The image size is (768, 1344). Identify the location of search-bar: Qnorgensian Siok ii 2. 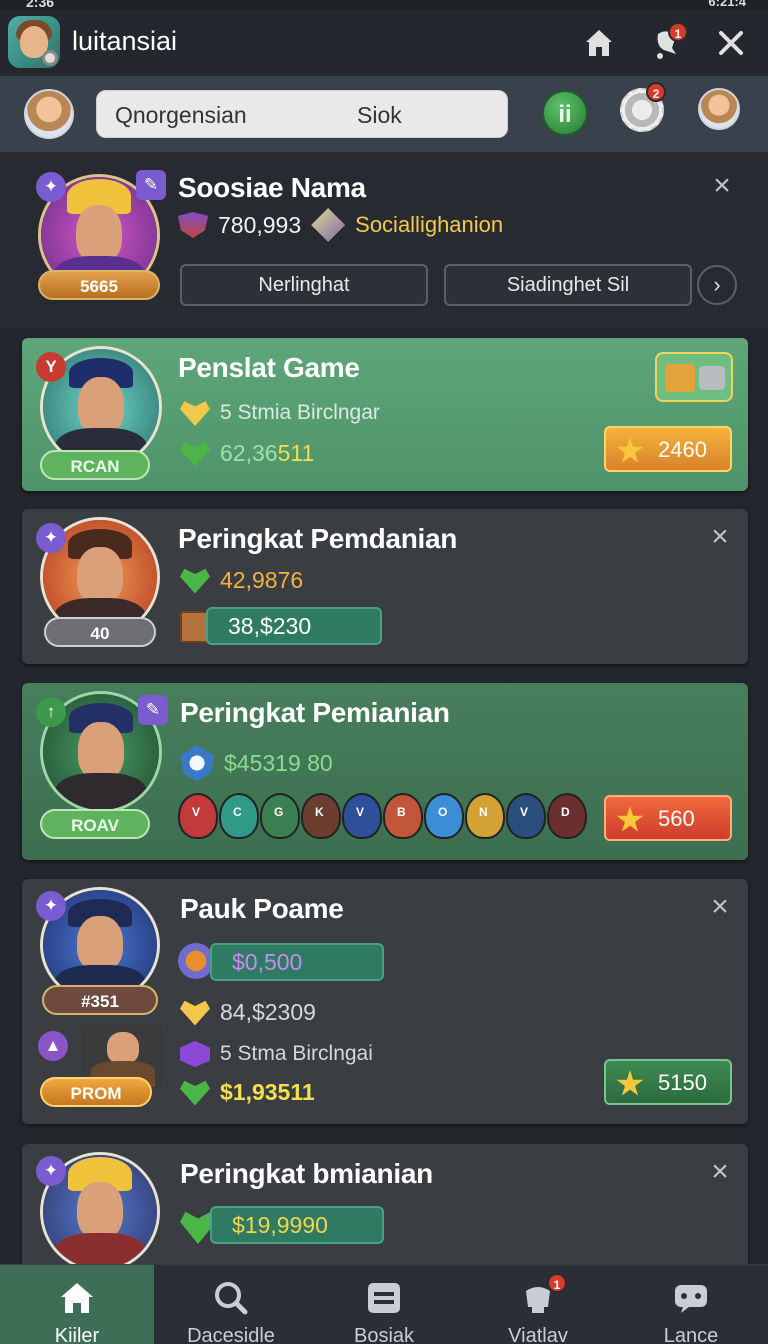
(384, 114).